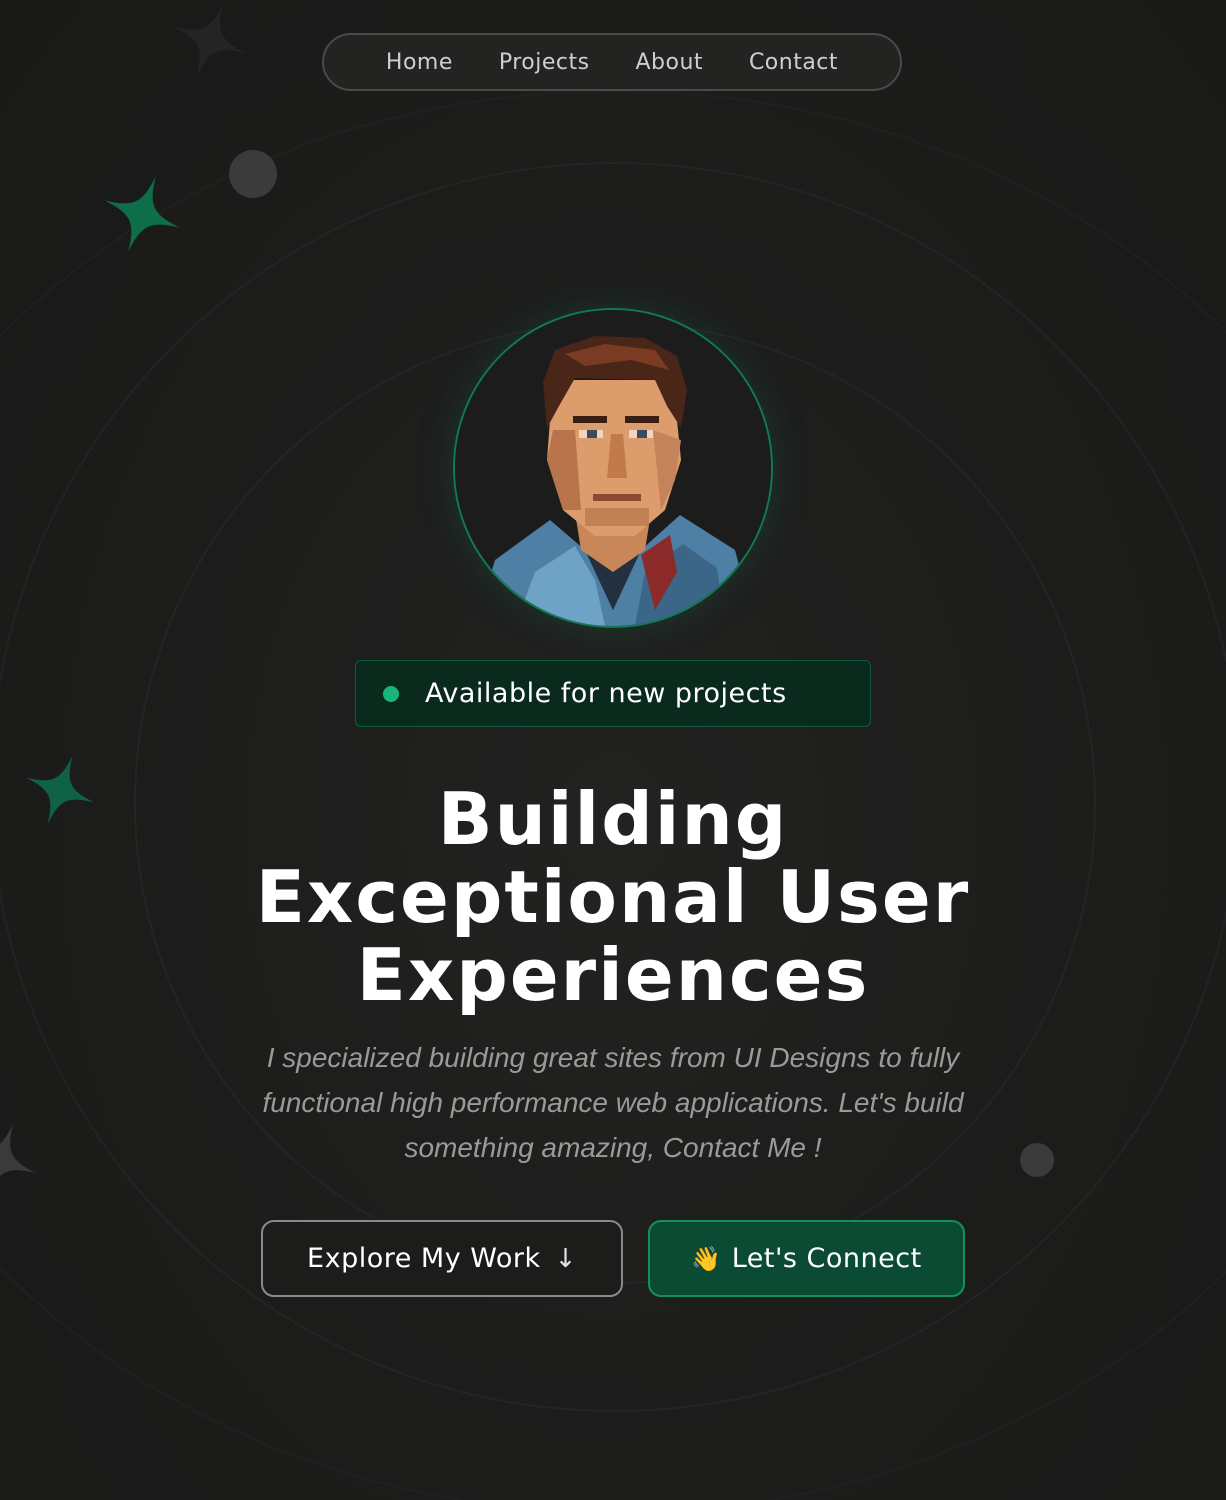  I want to click on pixel-portrait-image, so click(613, 468).